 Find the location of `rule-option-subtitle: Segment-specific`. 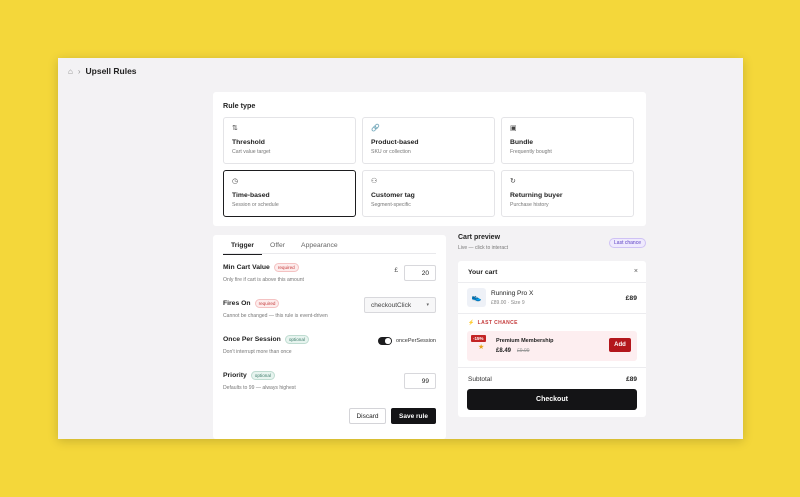

rule-option-subtitle: Segment-specific is located at coordinates (391, 205).